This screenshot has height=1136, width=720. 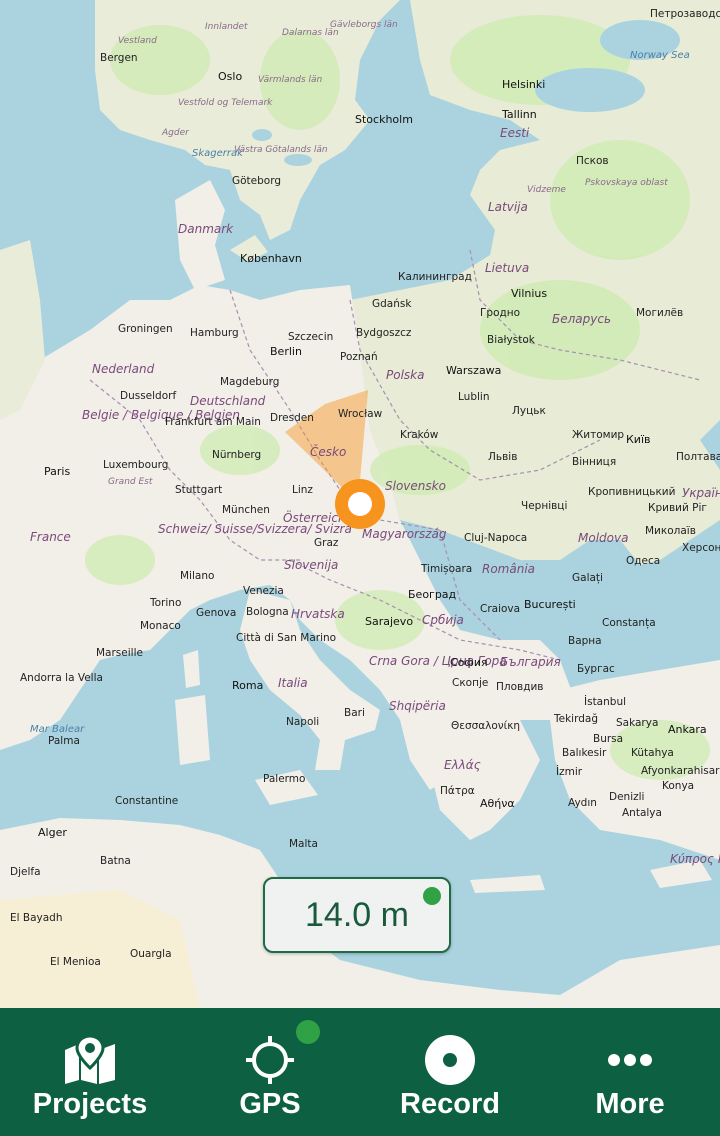 What do you see at coordinates (357, 915) in the screenshot?
I see `gps-accuracy-panel: 14.0 m` at bounding box center [357, 915].